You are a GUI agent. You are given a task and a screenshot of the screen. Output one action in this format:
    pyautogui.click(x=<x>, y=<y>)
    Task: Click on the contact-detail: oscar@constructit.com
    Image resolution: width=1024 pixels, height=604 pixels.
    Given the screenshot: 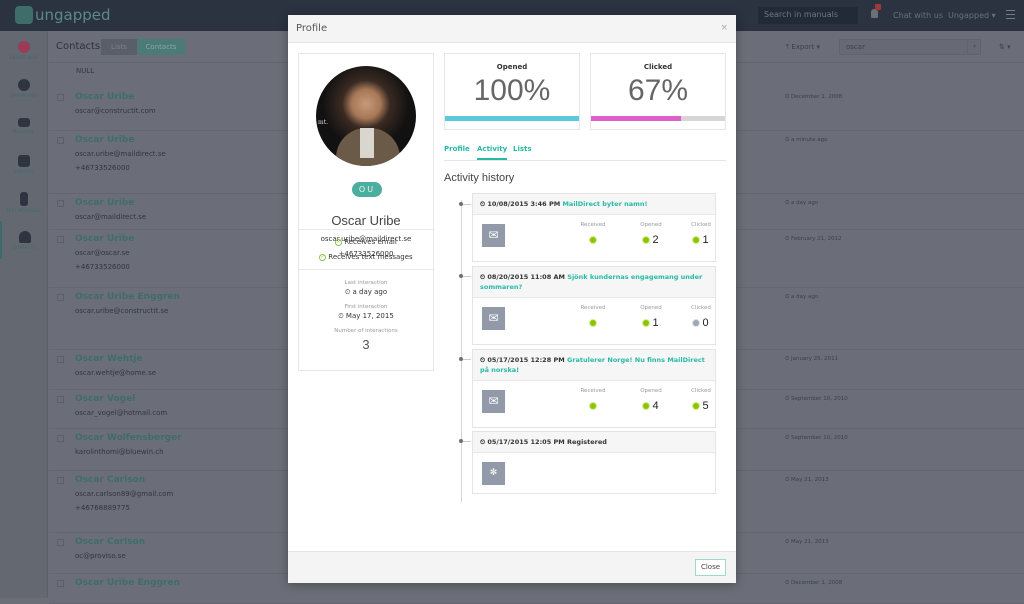 What is the action you would take?
    pyautogui.click(x=115, y=111)
    